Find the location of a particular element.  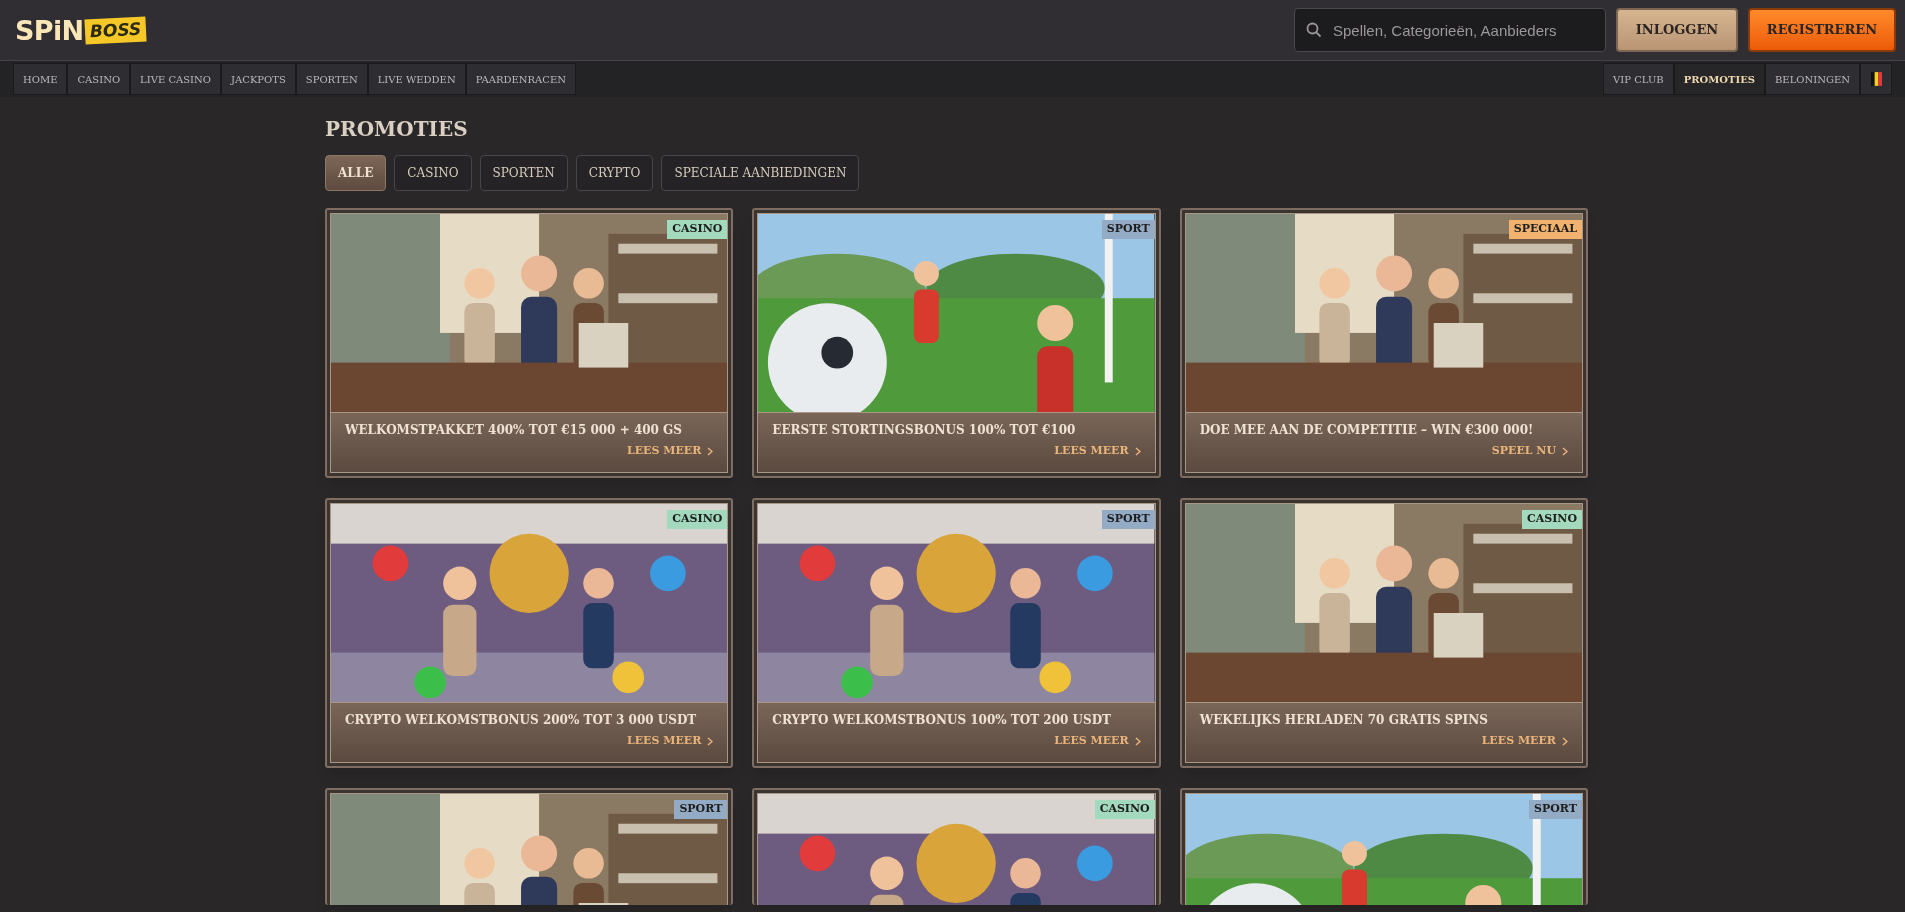

promo-card: CASINO CRYPTO WELKOMSTBONUS 200% TOT 3 000 USDT LEES MEER is located at coordinates (529, 633).